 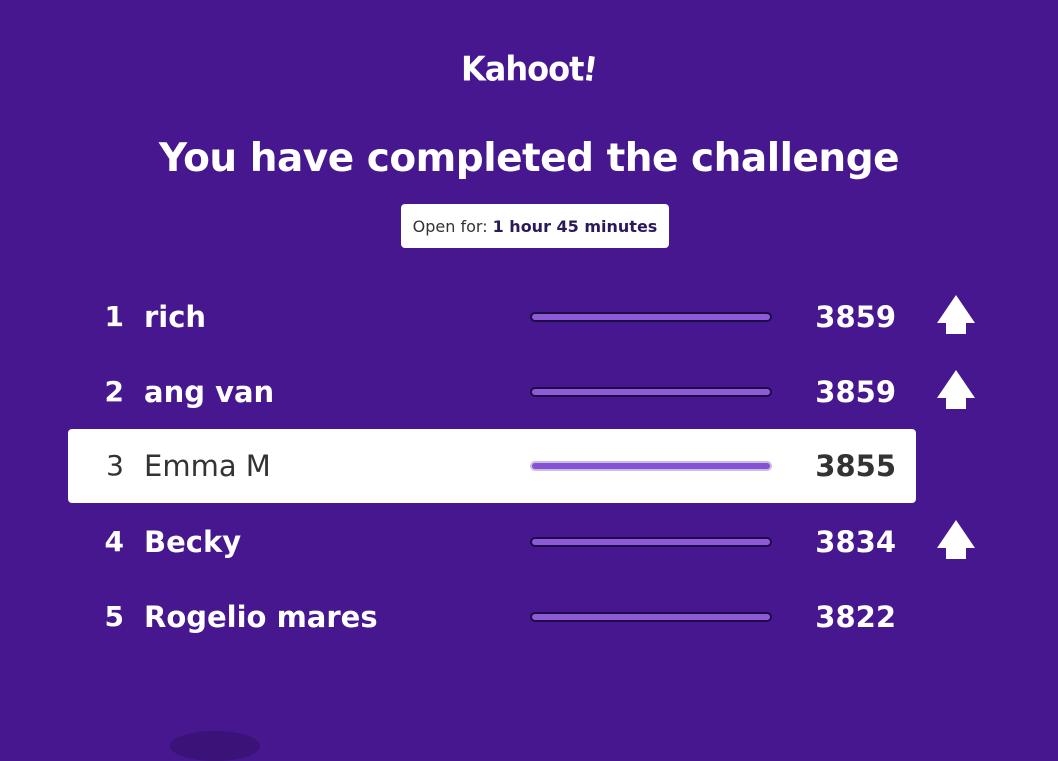 I want to click on page-title: You have completed the challenge, so click(x=529, y=158).